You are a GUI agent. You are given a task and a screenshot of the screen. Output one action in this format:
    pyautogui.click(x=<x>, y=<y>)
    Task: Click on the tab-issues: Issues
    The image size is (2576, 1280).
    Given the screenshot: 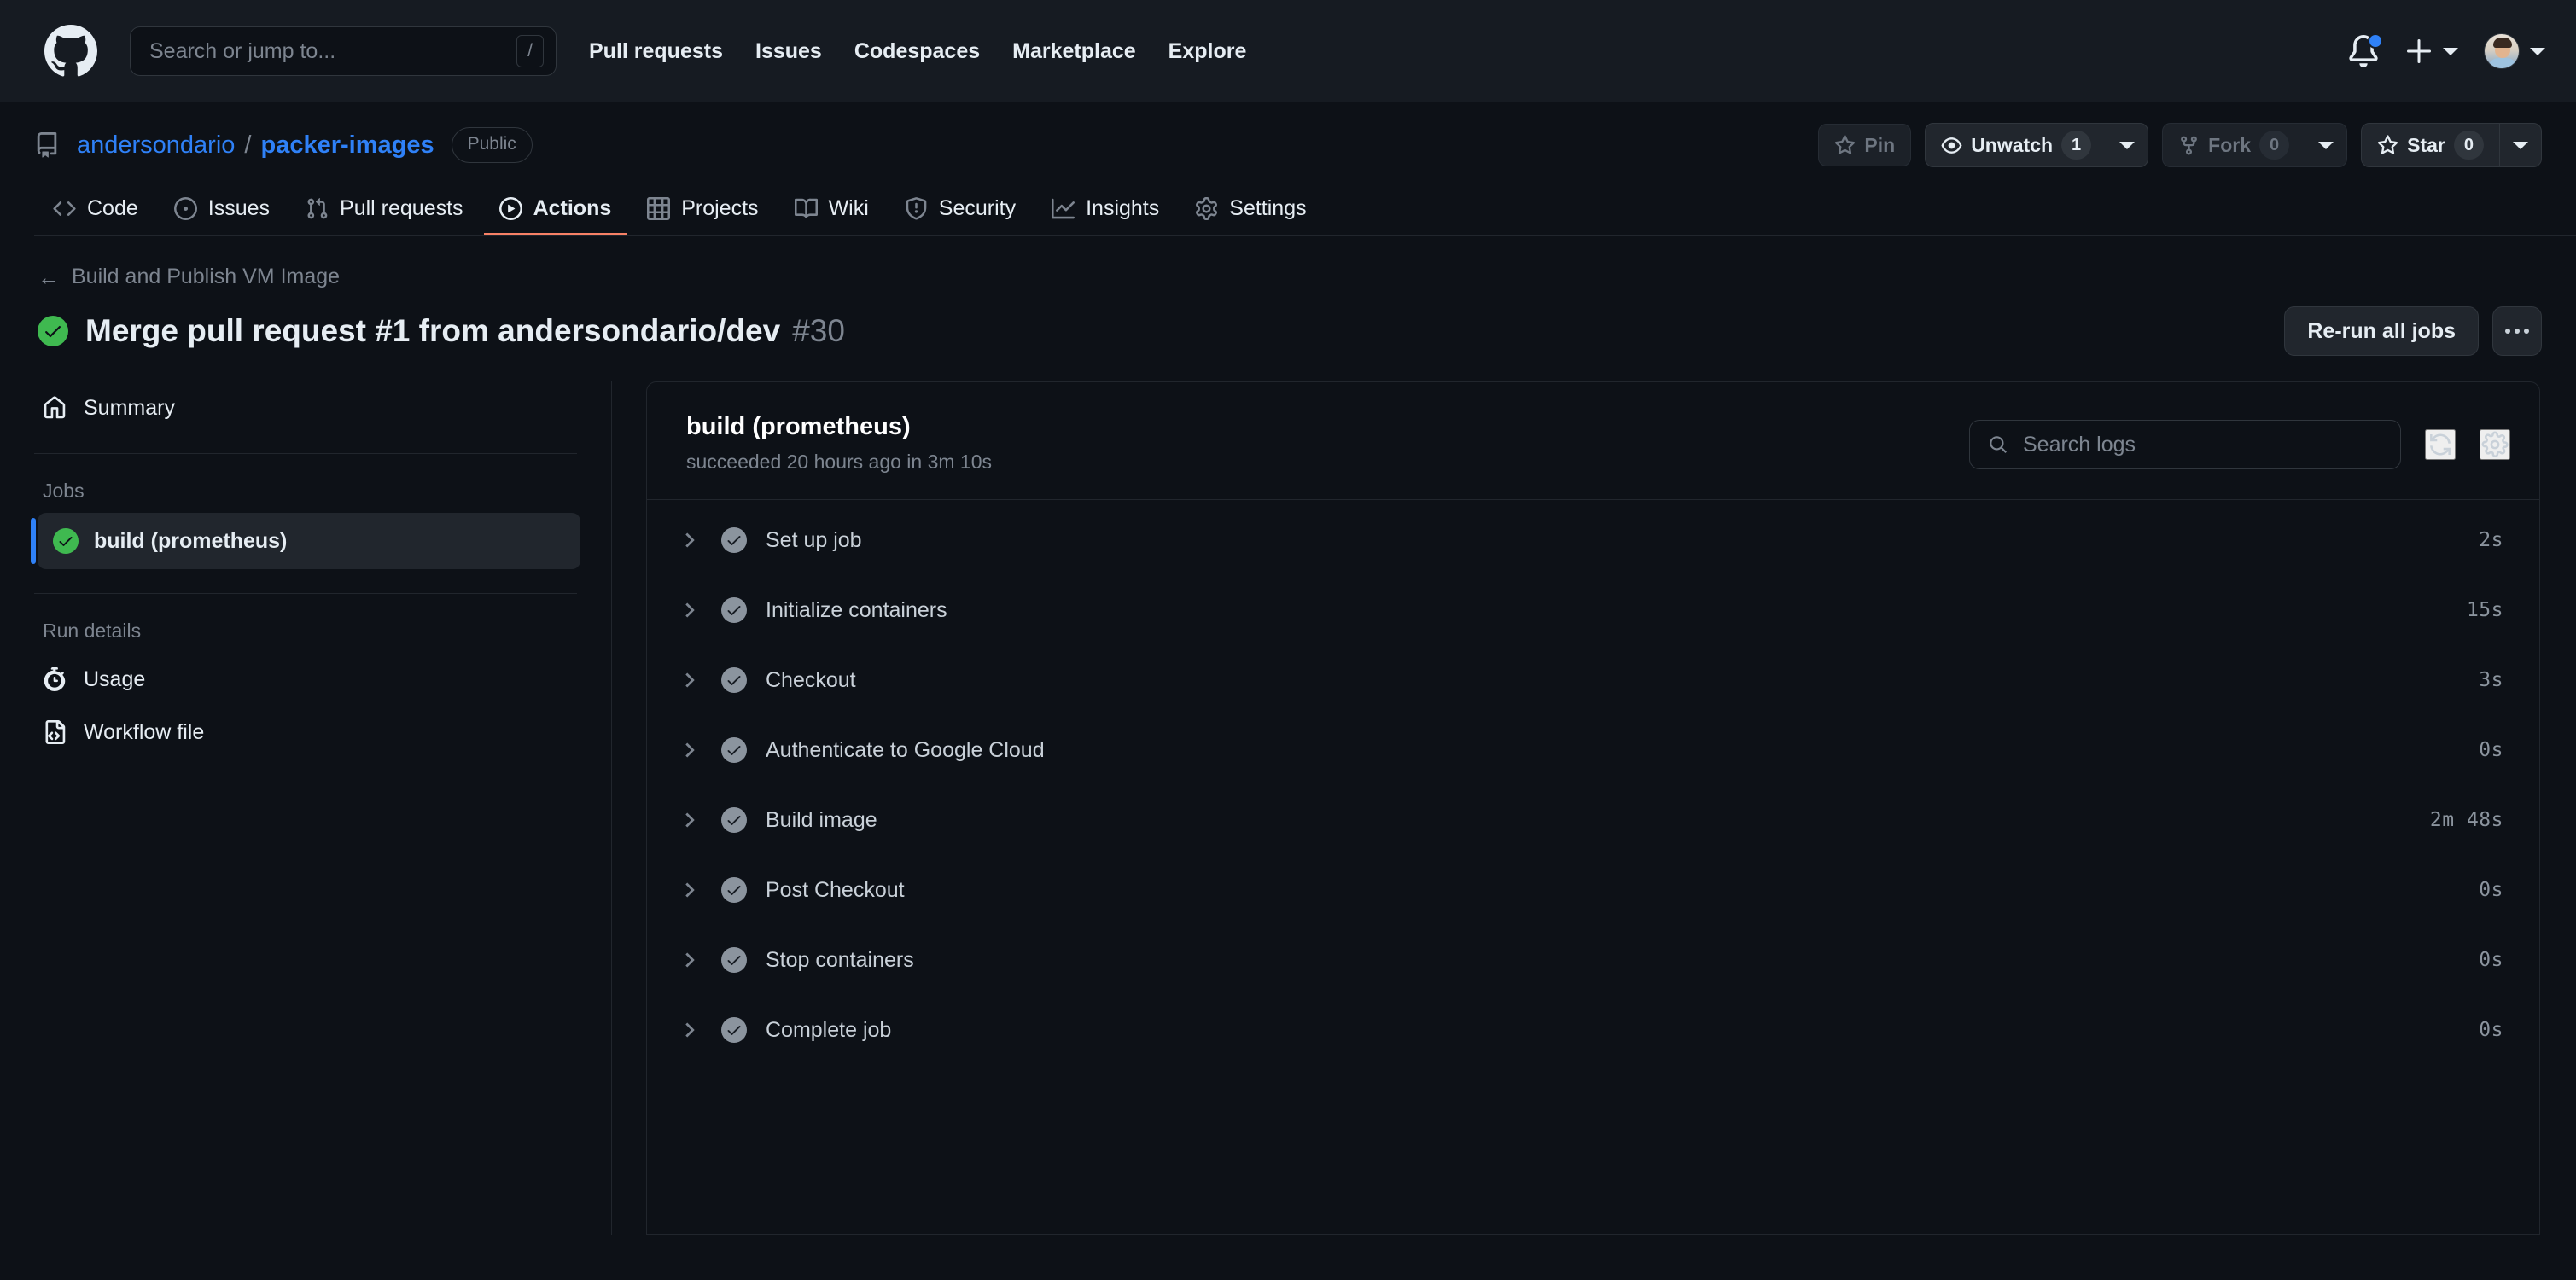 What is the action you would take?
    pyautogui.click(x=222, y=210)
    